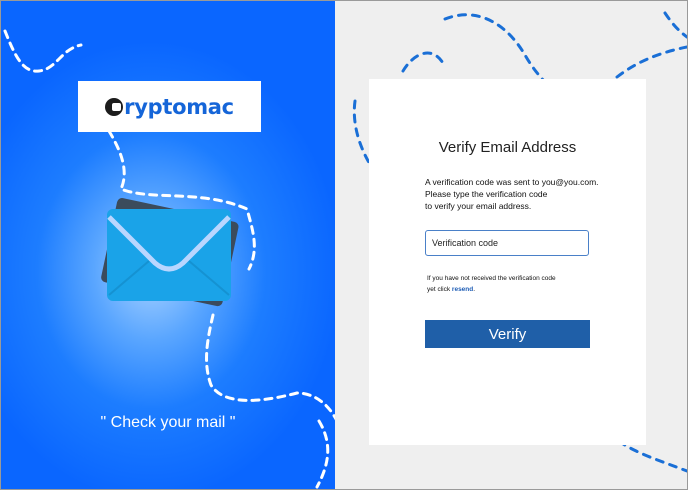  What do you see at coordinates (179, 106) in the screenshot?
I see `brand-name: ryptomac` at bounding box center [179, 106].